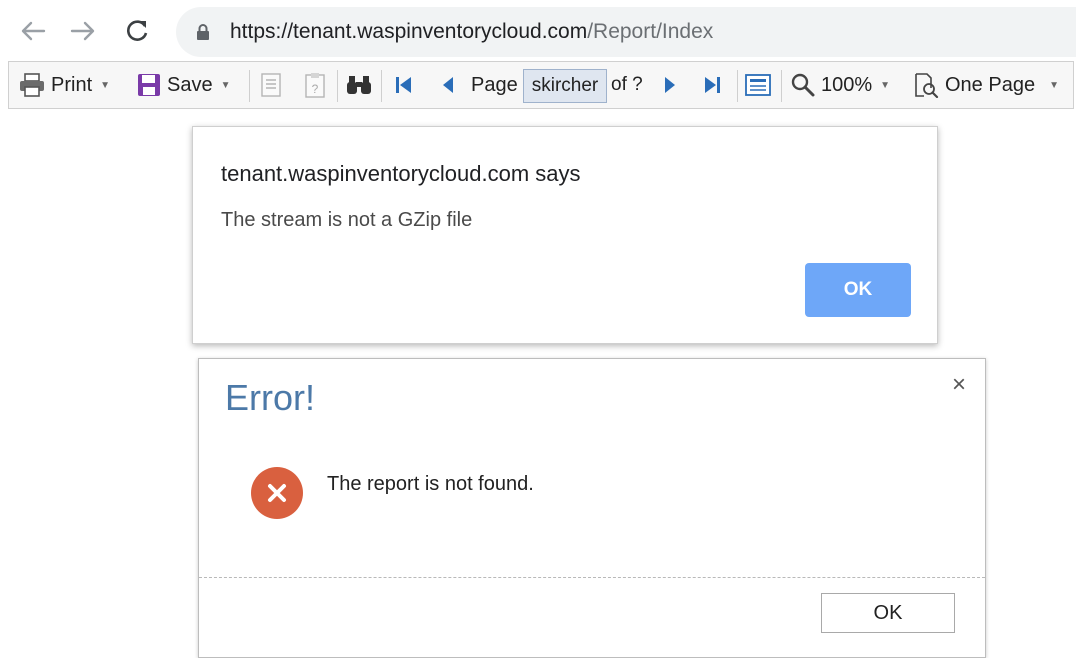 The image size is (1076, 658). I want to click on first-page-icon, so click(403, 85).